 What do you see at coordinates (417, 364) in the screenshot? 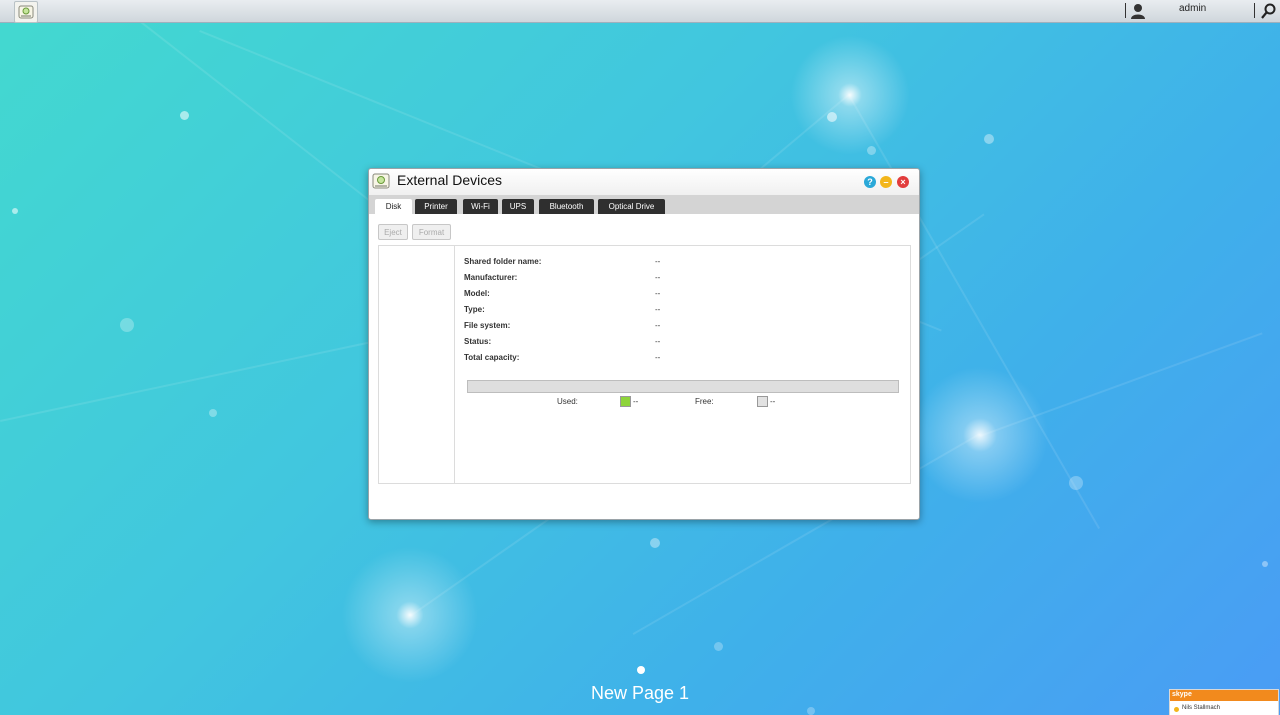
I see `device-list` at bounding box center [417, 364].